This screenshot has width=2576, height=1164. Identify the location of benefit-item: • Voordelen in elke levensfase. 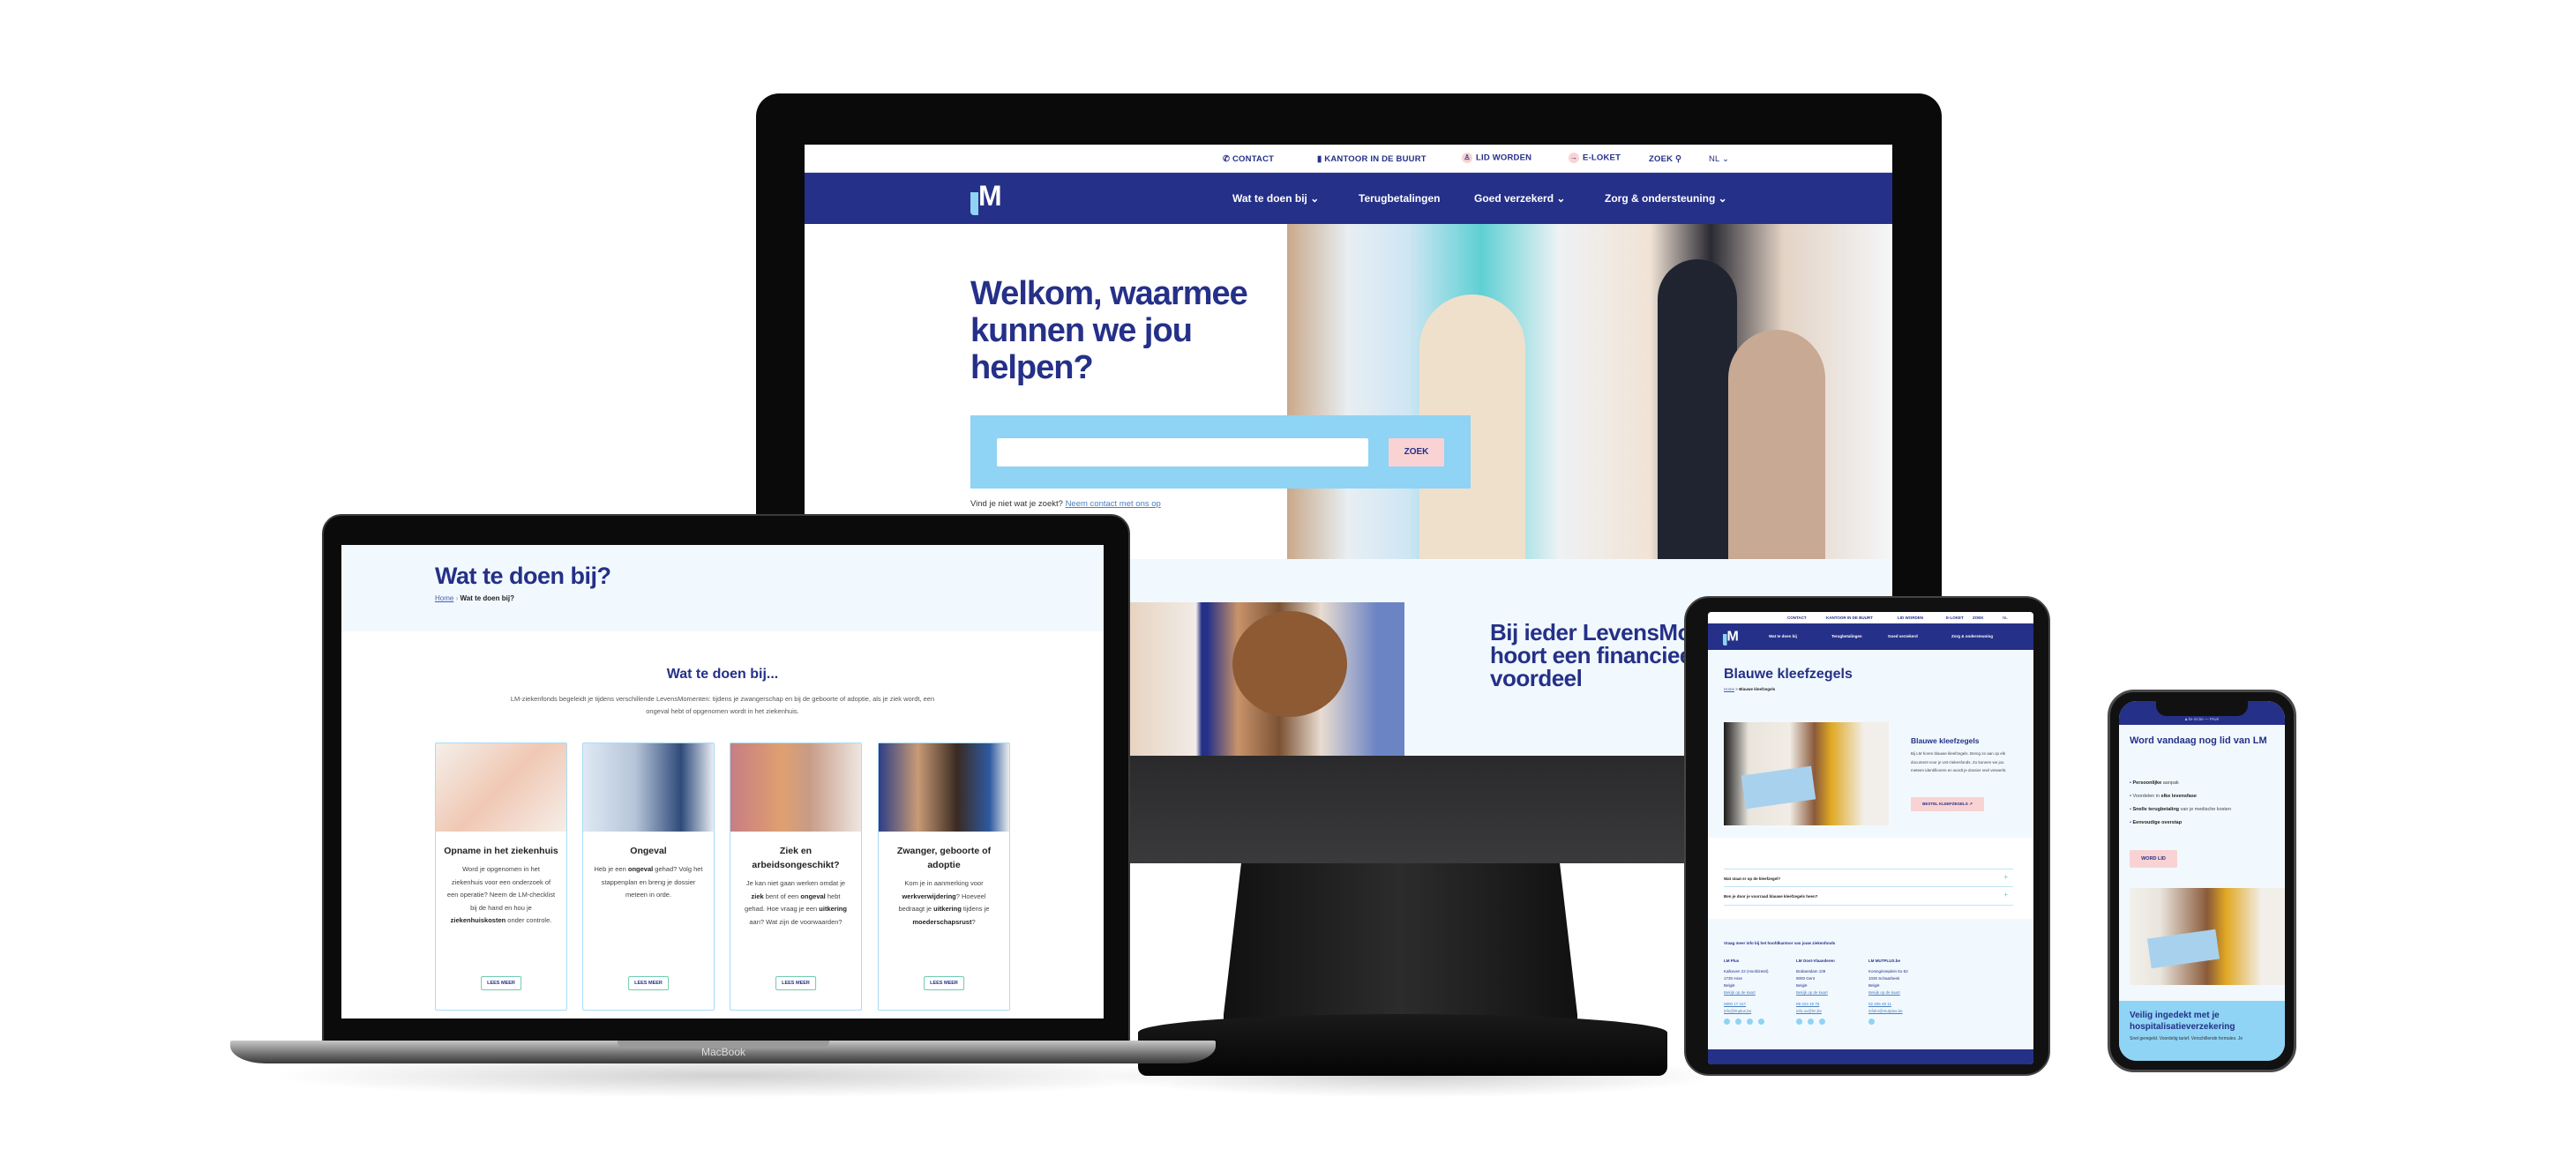
(2181, 796).